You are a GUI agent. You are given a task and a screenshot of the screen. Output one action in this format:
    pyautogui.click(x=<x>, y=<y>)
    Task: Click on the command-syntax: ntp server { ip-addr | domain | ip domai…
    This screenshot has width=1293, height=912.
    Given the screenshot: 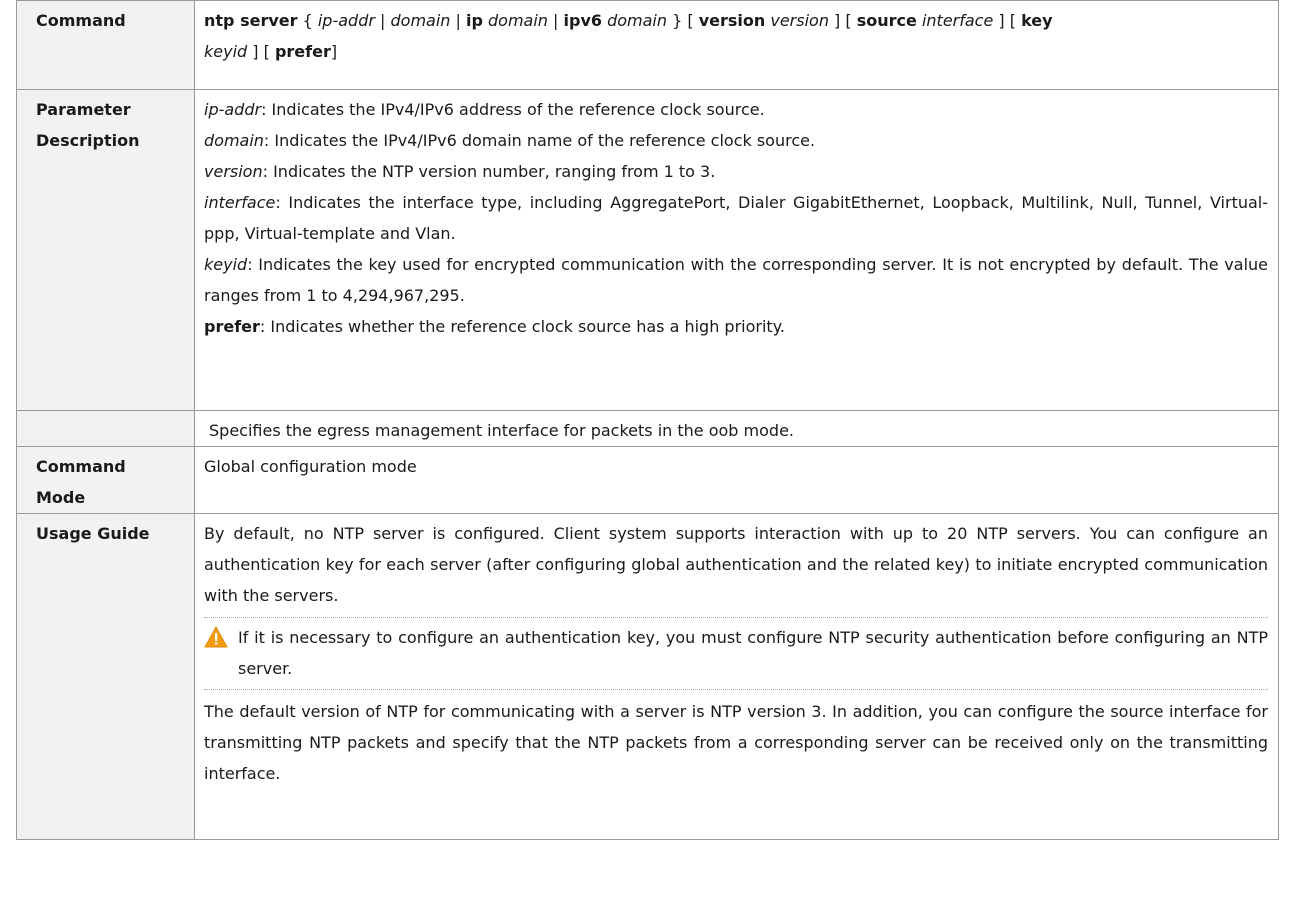 What is the action you would take?
    pyautogui.click(x=736, y=45)
    